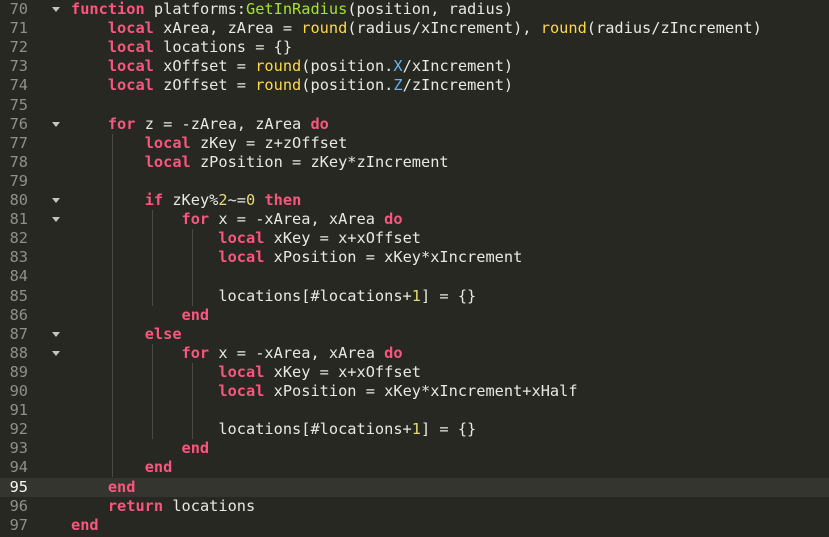 Image resolution: width=829 pixels, height=537 pixels. What do you see at coordinates (18, 314) in the screenshot?
I see `line-number: 86` at bounding box center [18, 314].